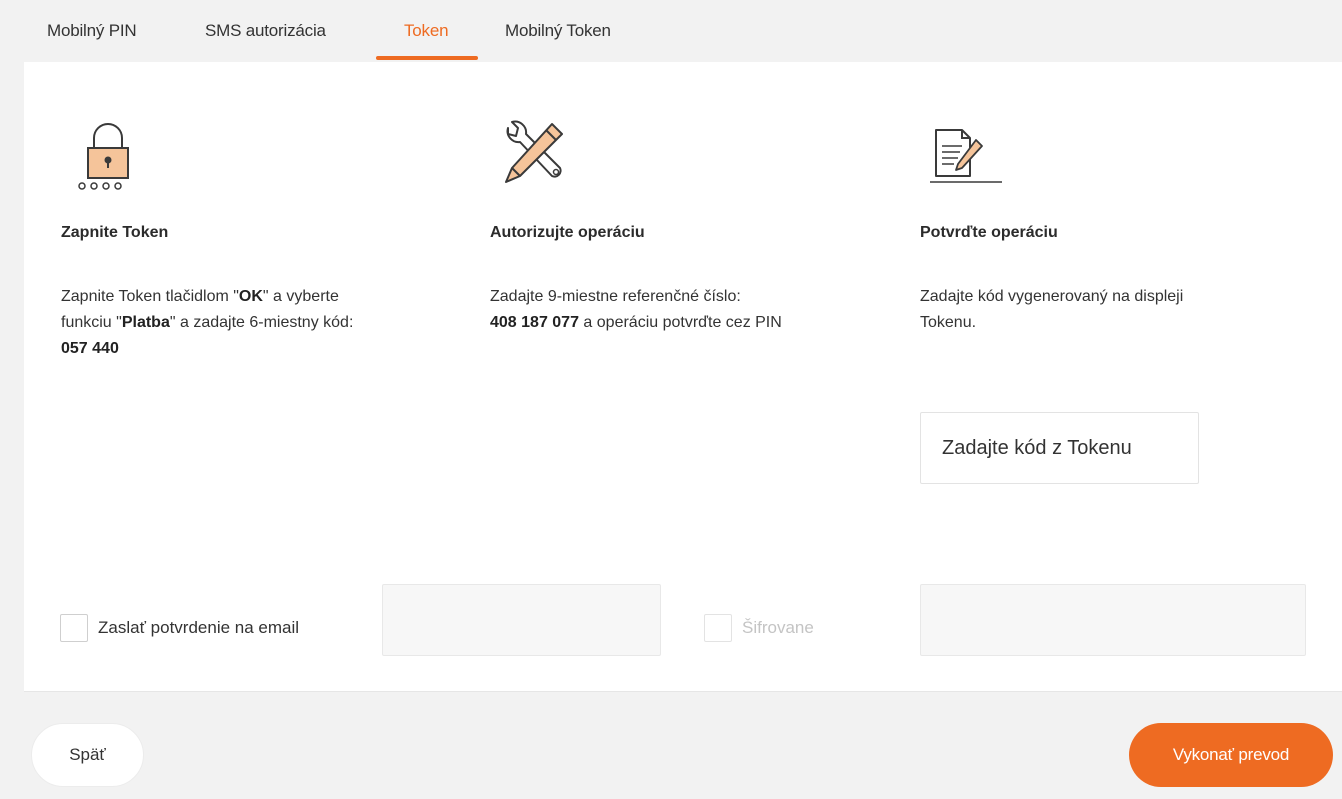  Describe the element at coordinates (1113, 620) in the screenshot. I see `encrypted-password-input` at that location.